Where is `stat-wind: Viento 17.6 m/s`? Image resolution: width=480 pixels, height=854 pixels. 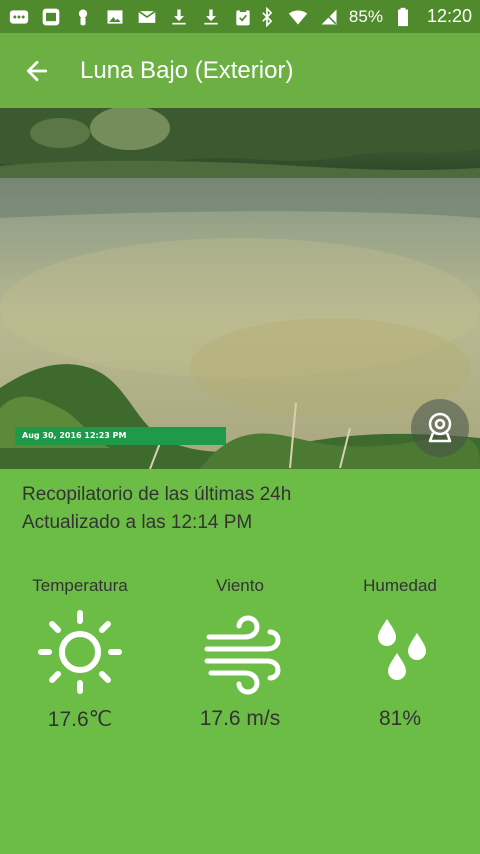
stat-wind: Viento 17.6 m/s is located at coordinates (240, 652).